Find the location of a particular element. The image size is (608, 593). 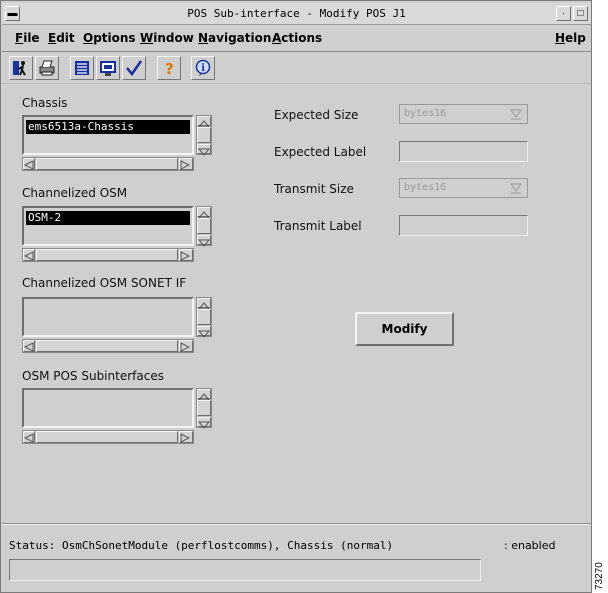

sonet-label: Channelized OSM SONET IF is located at coordinates (104, 283).